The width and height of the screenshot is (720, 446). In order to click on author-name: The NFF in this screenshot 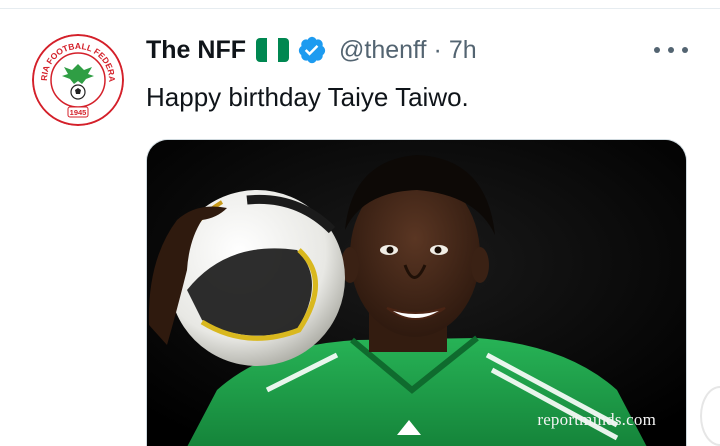, I will do `click(196, 50)`.